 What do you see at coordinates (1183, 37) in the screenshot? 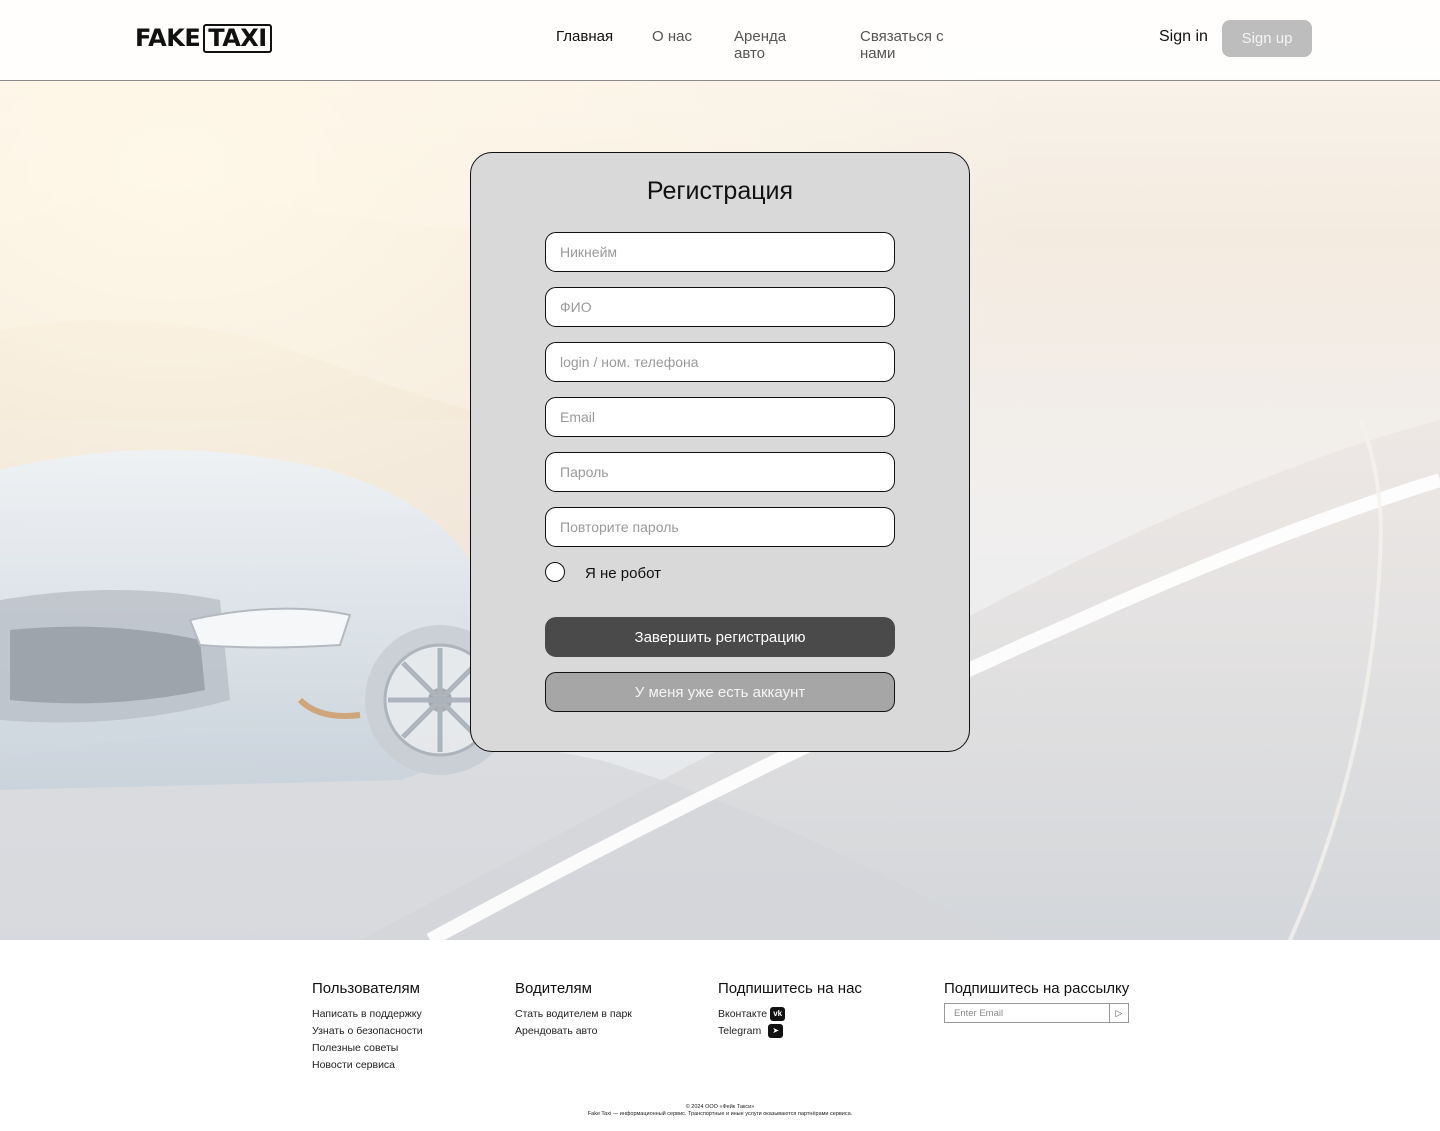
I see `sign-in-link: Sign in` at bounding box center [1183, 37].